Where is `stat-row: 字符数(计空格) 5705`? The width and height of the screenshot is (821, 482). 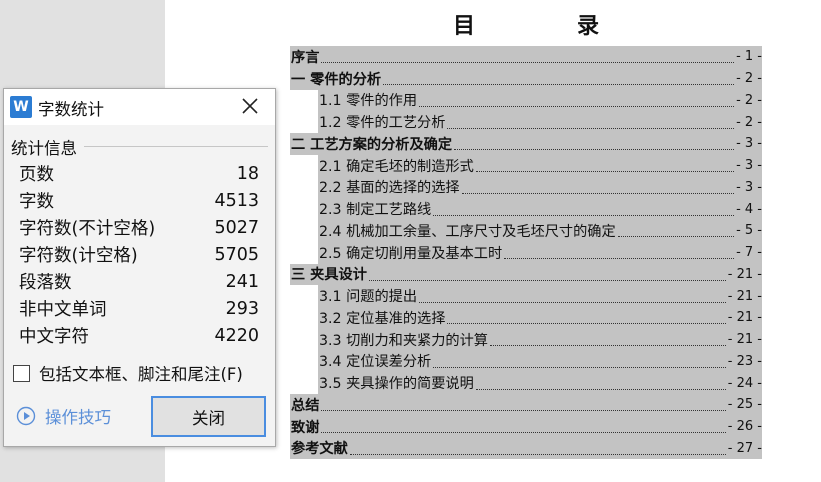
stat-row: 字符数(计空格) 5705 is located at coordinates (139, 254).